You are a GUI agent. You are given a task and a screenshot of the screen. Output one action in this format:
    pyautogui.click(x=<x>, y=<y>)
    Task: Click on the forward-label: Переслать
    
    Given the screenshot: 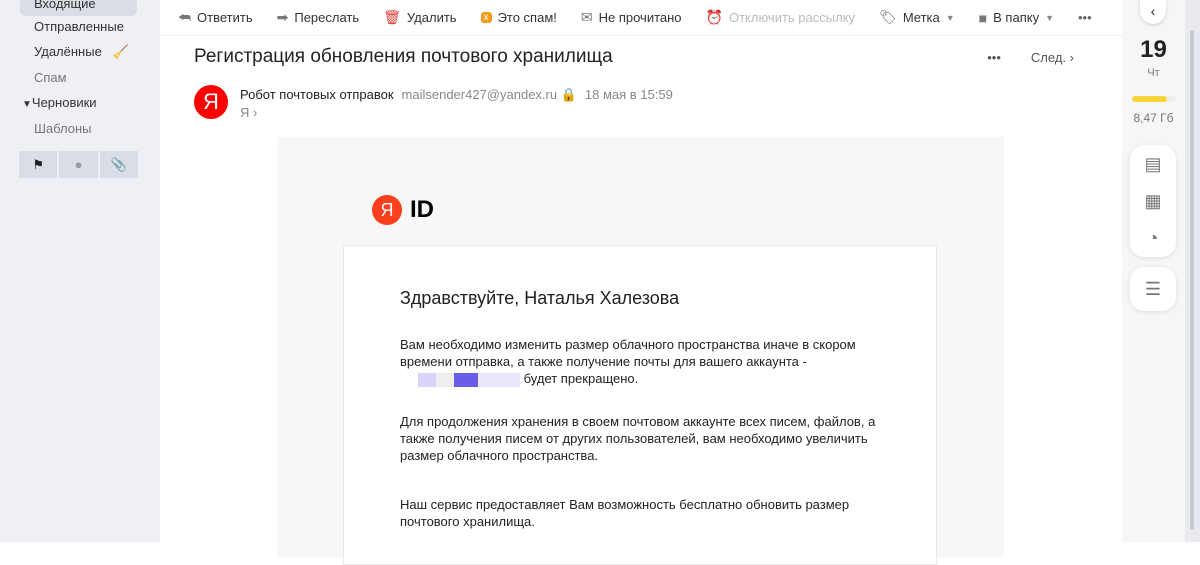 What is the action you would take?
    pyautogui.click(x=327, y=17)
    